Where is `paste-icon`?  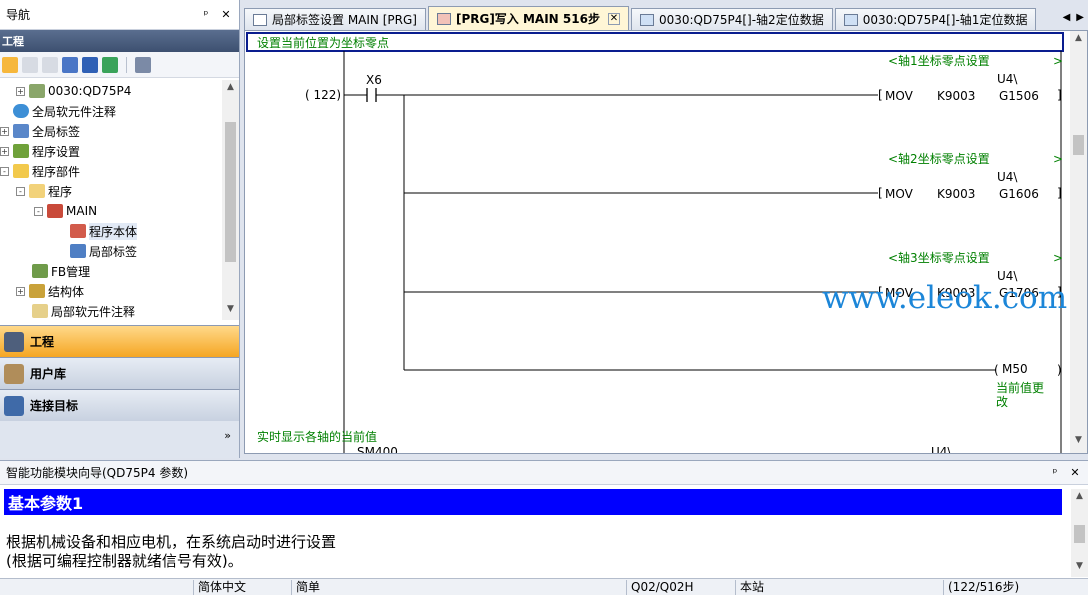 paste-icon is located at coordinates (50, 64).